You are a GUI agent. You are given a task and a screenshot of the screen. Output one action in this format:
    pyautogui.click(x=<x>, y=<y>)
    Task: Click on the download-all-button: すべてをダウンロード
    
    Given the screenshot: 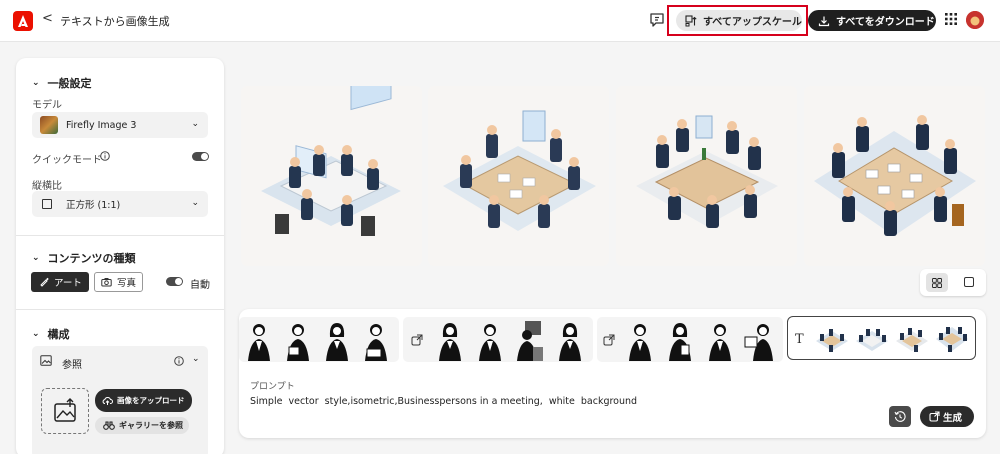 What is the action you would take?
    pyautogui.click(x=872, y=20)
    